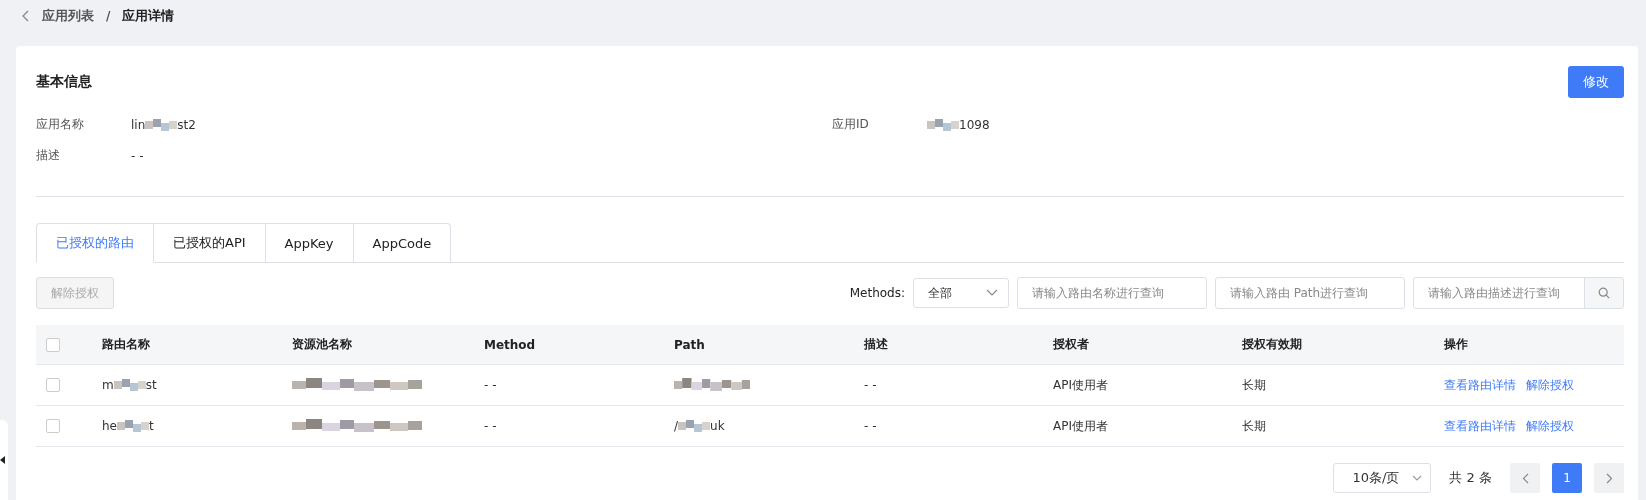 The height and width of the screenshot is (500, 1646). I want to click on edit-button: 修改, so click(1596, 82).